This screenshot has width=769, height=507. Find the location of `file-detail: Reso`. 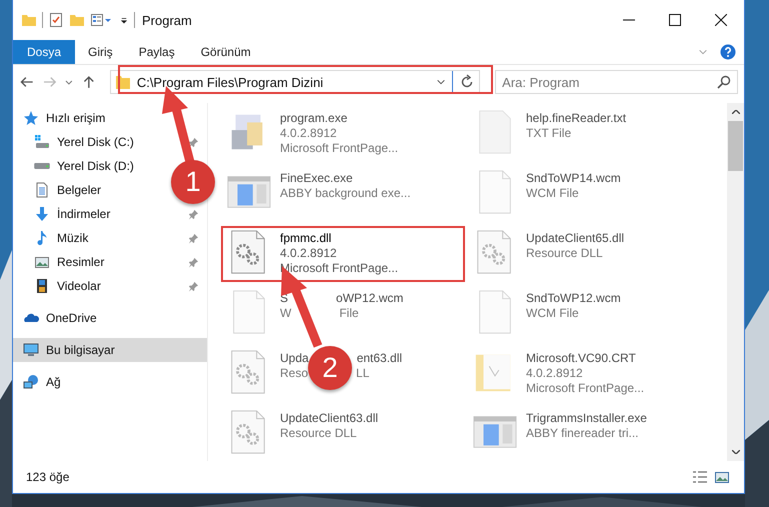

file-detail: Reso is located at coordinates (294, 373).